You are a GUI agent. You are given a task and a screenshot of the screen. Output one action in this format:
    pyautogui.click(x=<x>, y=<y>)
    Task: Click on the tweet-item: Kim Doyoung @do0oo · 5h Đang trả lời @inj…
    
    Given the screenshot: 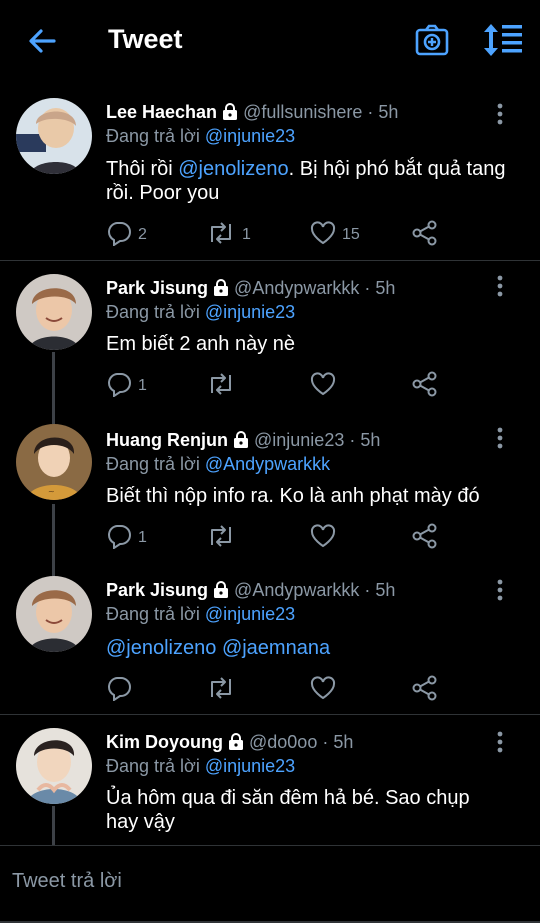 What is the action you would take?
    pyautogui.click(x=270, y=782)
    